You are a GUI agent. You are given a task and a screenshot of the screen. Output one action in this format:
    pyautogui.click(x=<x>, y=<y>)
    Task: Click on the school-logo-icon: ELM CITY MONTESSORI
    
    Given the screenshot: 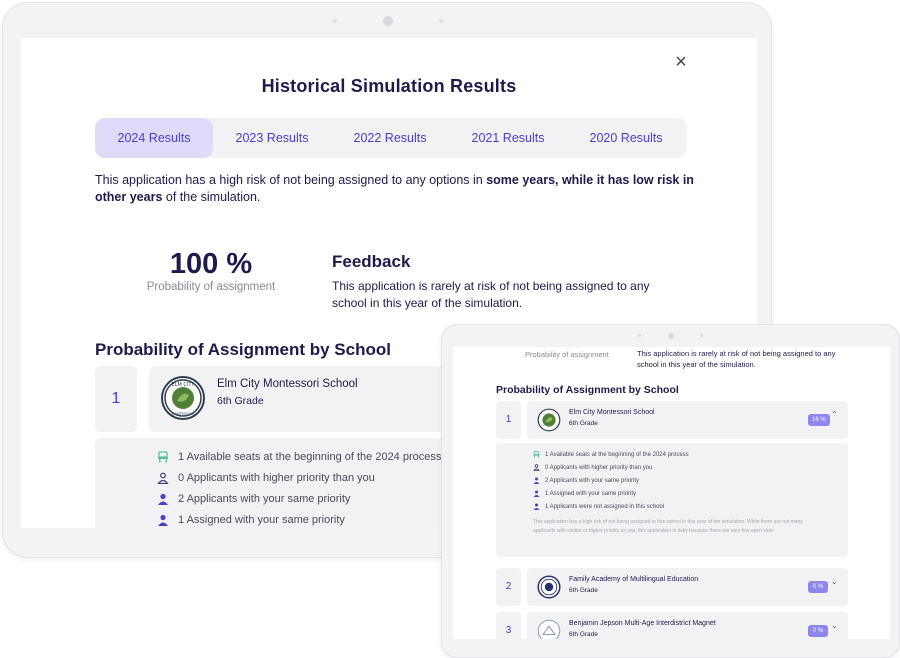 What is the action you would take?
    pyautogui.click(x=183, y=398)
    